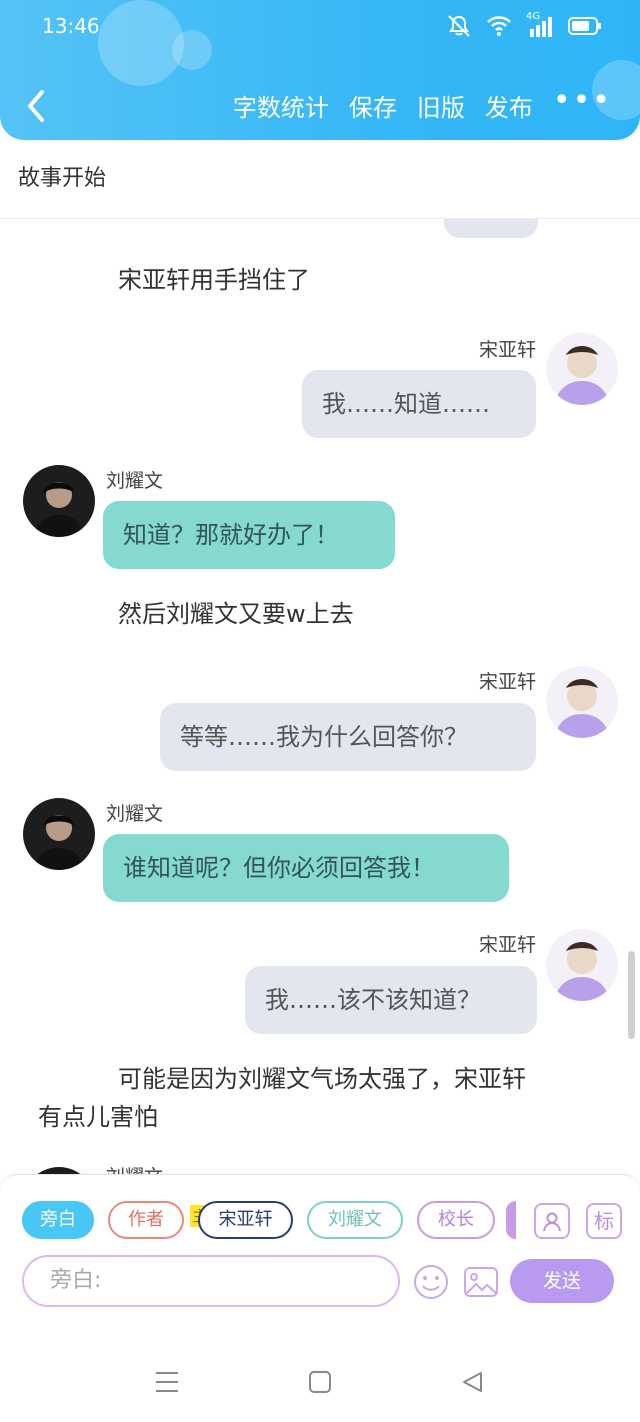  What do you see at coordinates (481, 1282) in the screenshot?
I see `image-icon` at bounding box center [481, 1282].